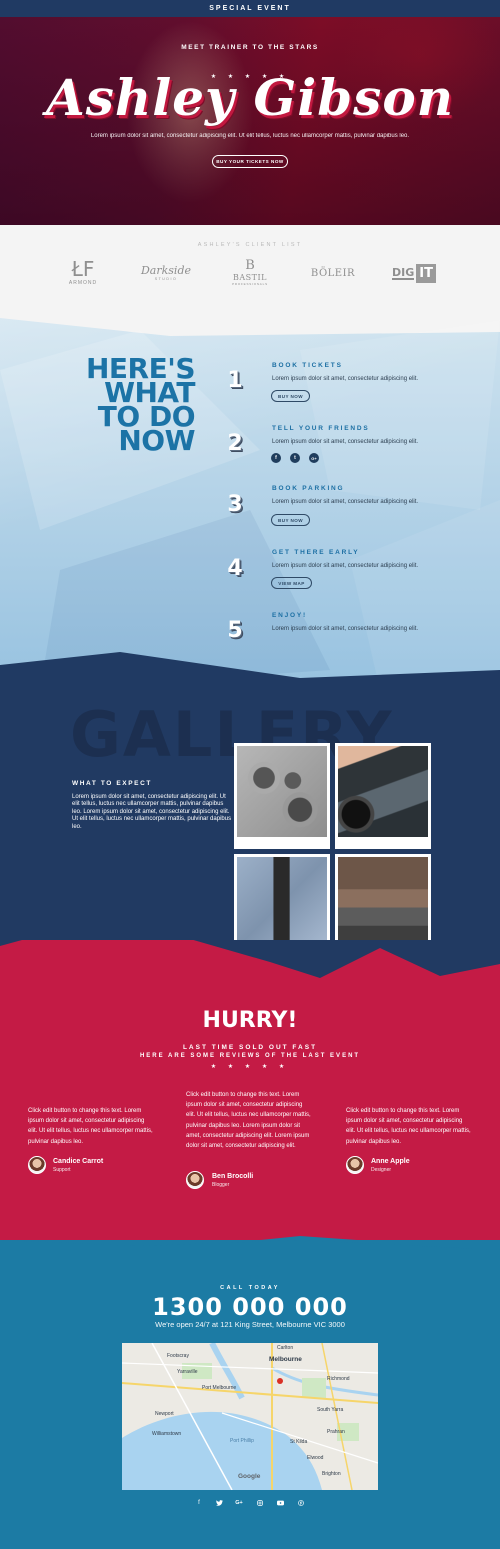 The width and height of the screenshot is (500, 1549). Describe the element at coordinates (235, 630) in the screenshot. I see `step-number-5: 5` at that location.